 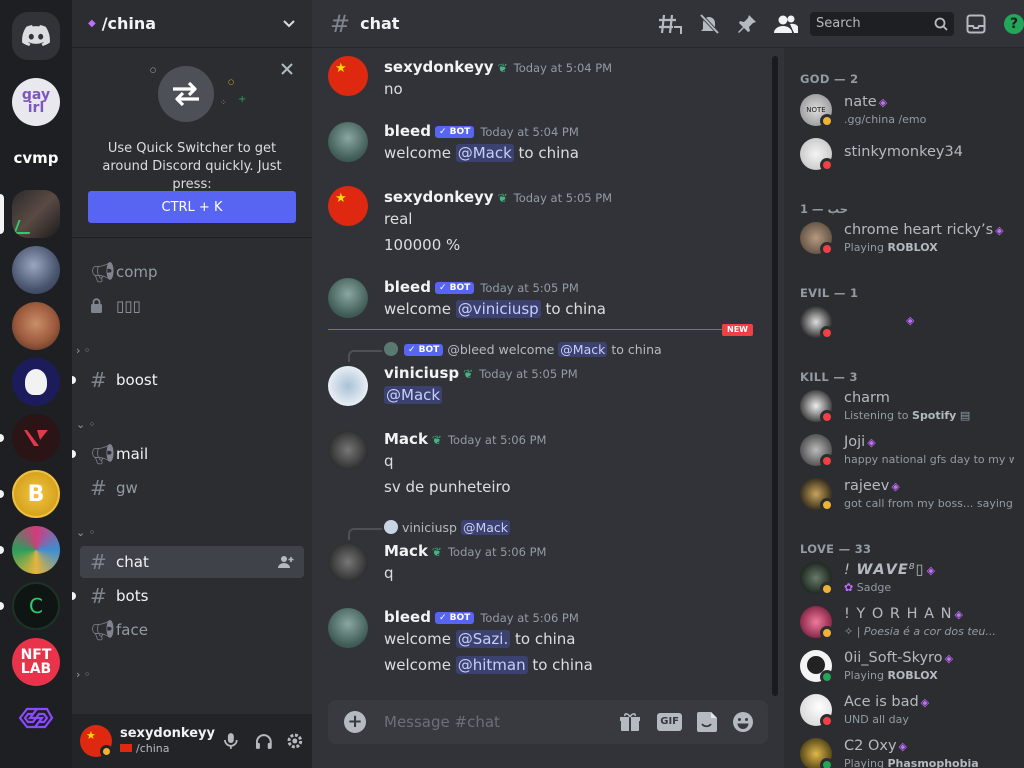 I want to click on inbox-icon, so click(x=976, y=24).